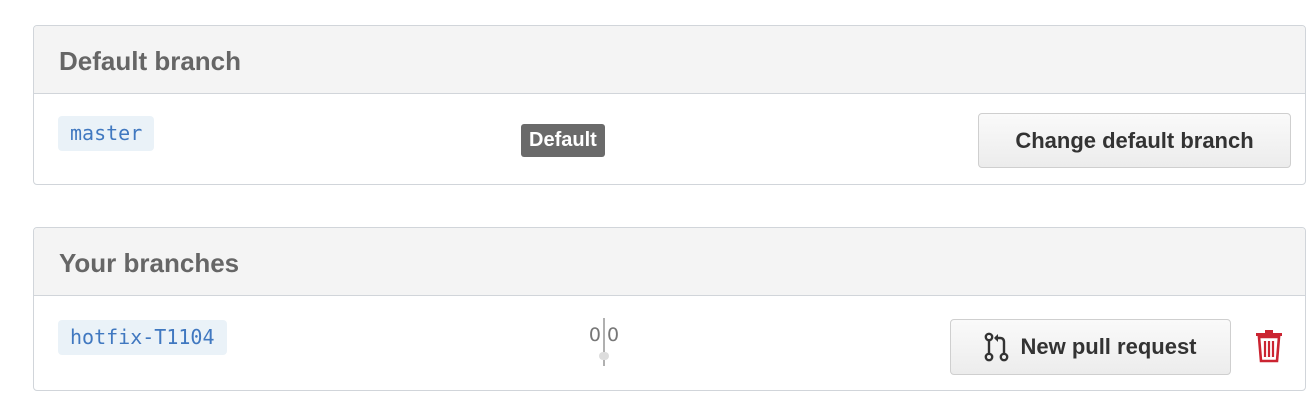 The image size is (1314, 411). I want to click on branch-name-master: master, so click(106, 133).